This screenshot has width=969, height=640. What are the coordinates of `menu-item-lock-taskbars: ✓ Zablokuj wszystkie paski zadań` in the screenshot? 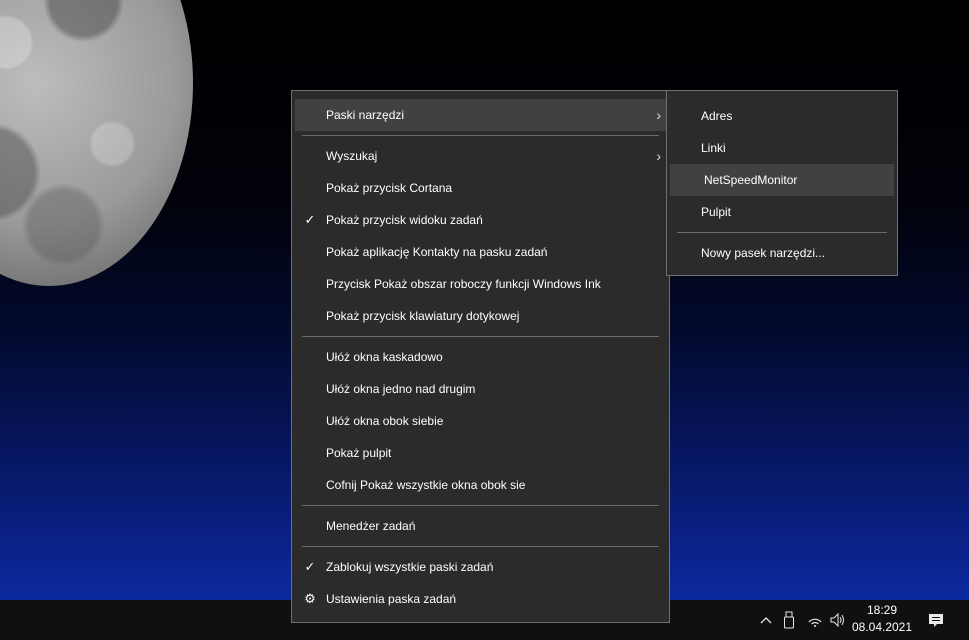 It's located at (480, 567).